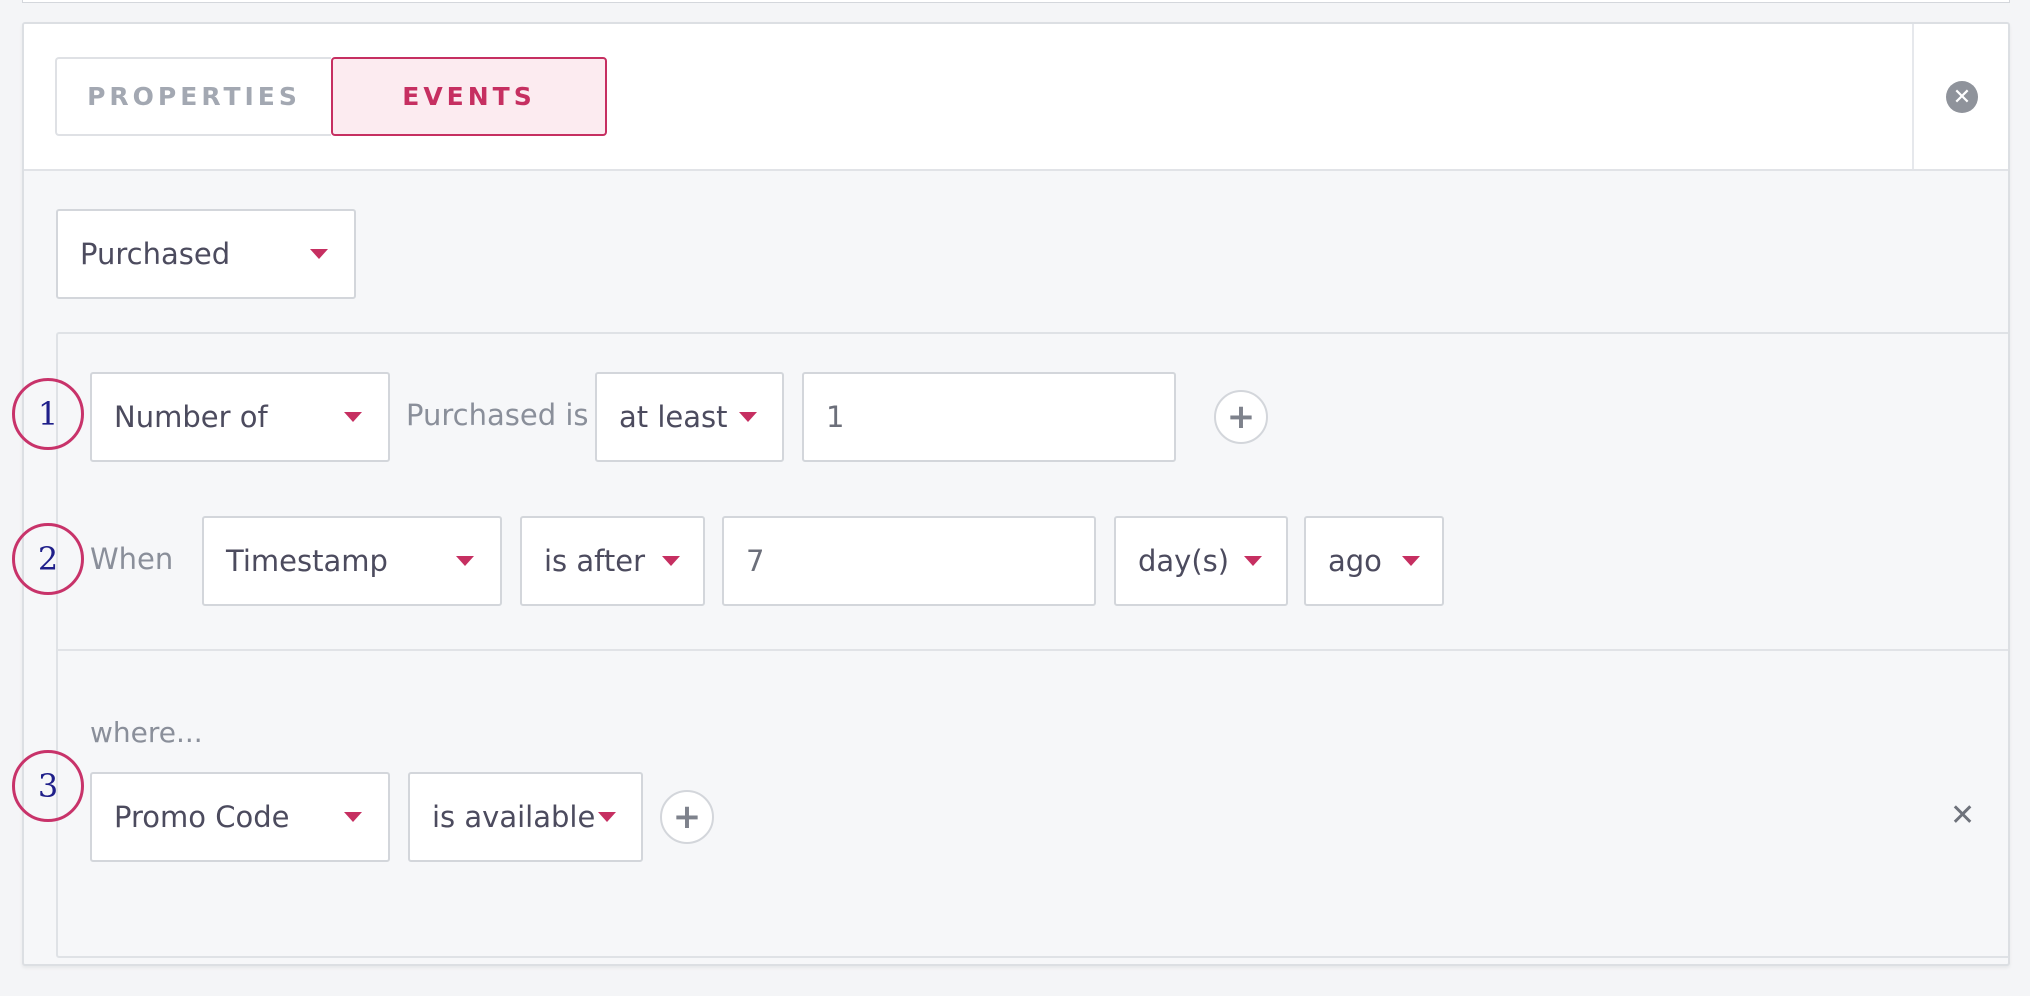  Describe the element at coordinates (1033, 650) in the screenshot. I see `group-divider` at that location.